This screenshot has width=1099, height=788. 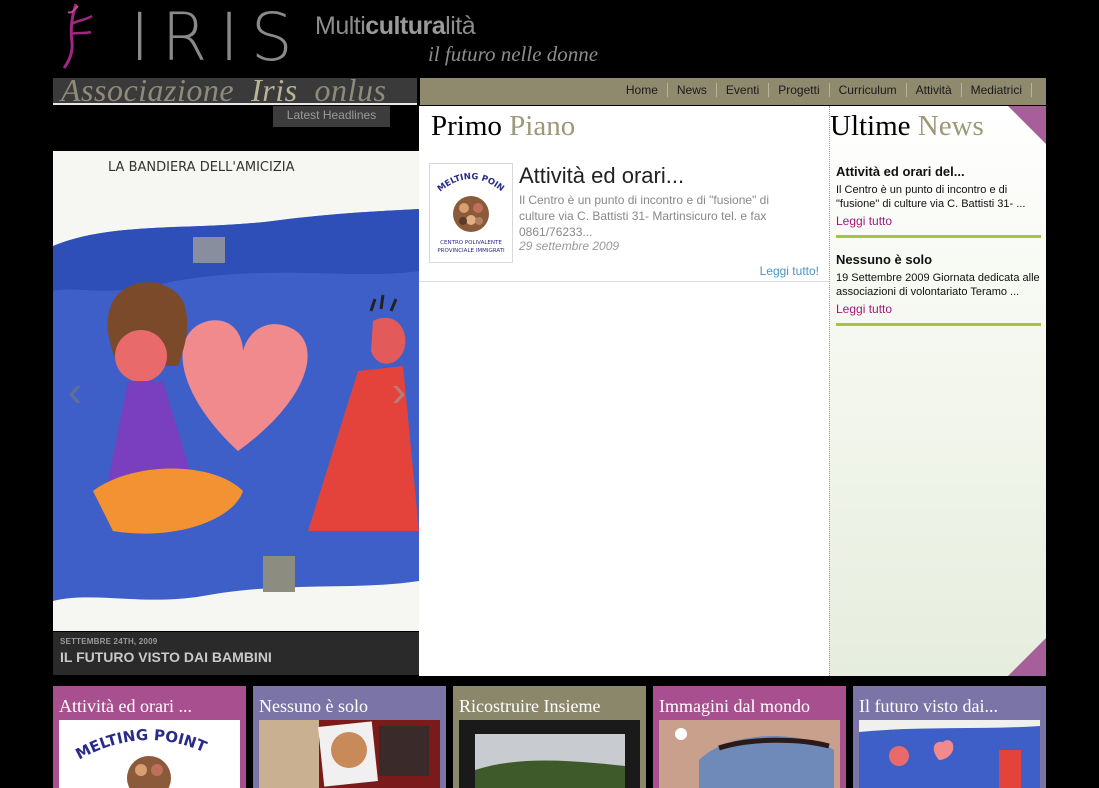 I want to click on feature-card-title: Immagini dal mondo, so click(x=749, y=703).